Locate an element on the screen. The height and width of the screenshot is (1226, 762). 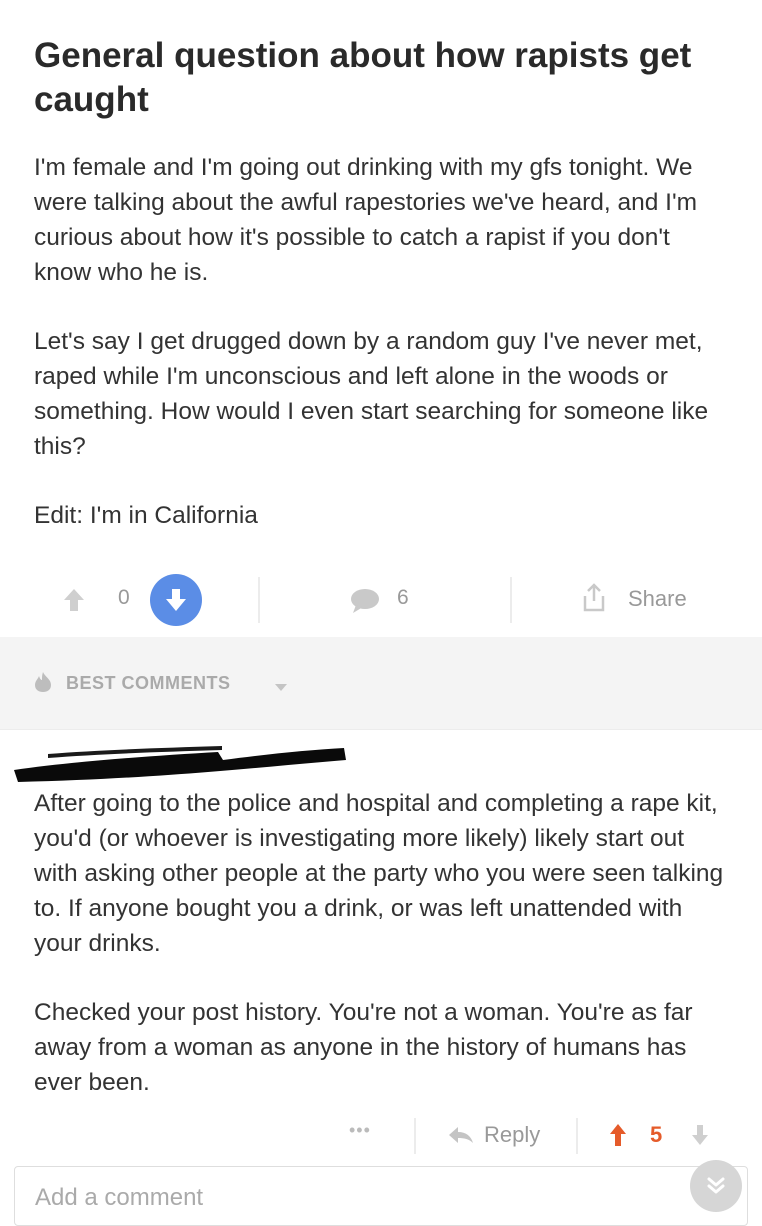
comment-action-bar: ••• Reply 5 is located at coordinates (381, 1136).